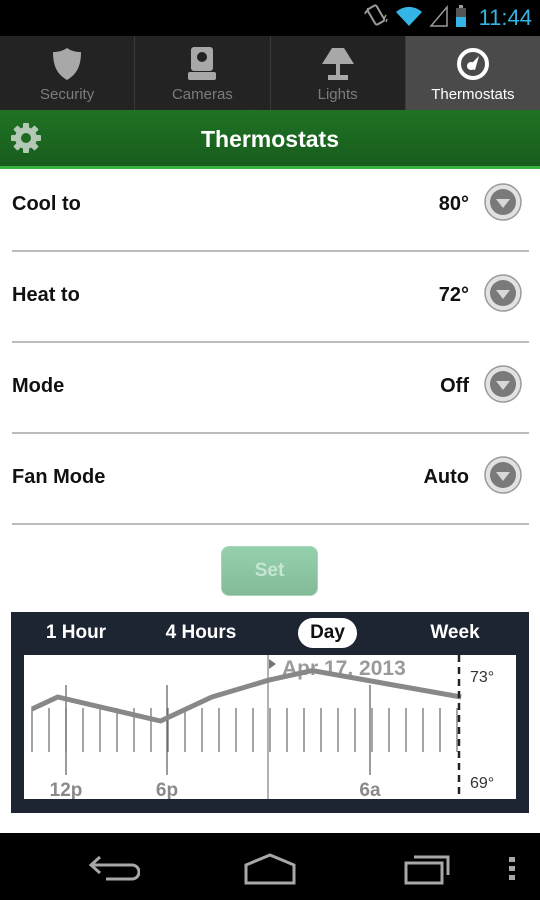 This screenshot has height=900, width=540. I want to click on tab-security: Security, so click(68, 73).